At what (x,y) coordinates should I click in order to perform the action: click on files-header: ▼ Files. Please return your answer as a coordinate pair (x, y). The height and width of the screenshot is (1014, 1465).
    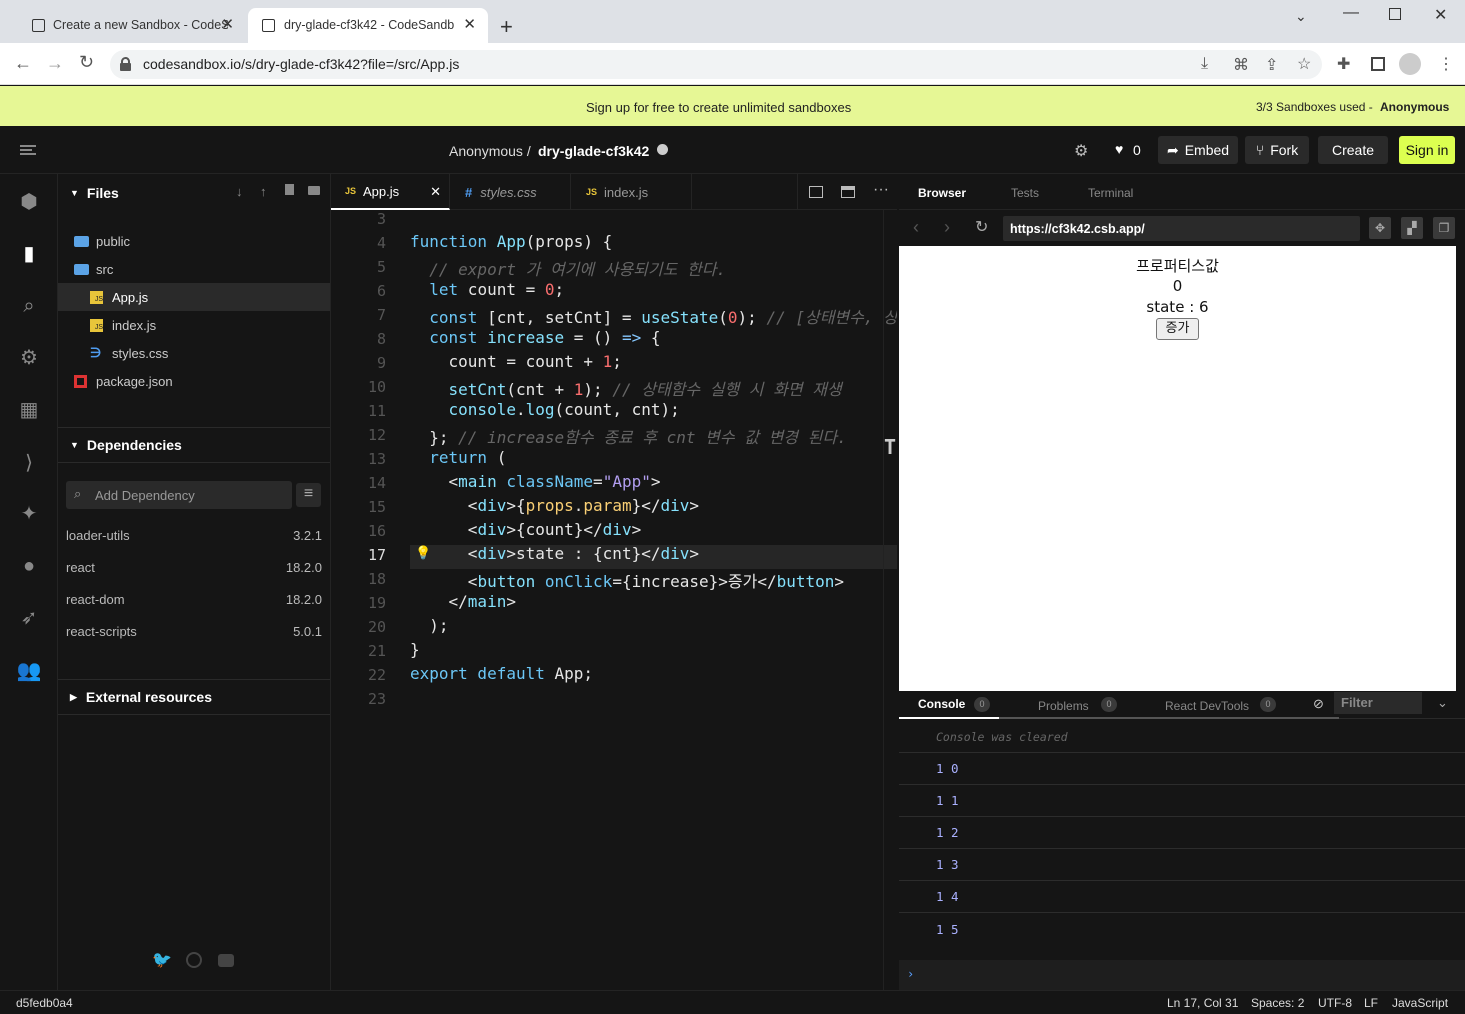
    Looking at the image, I should click on (94, 193).